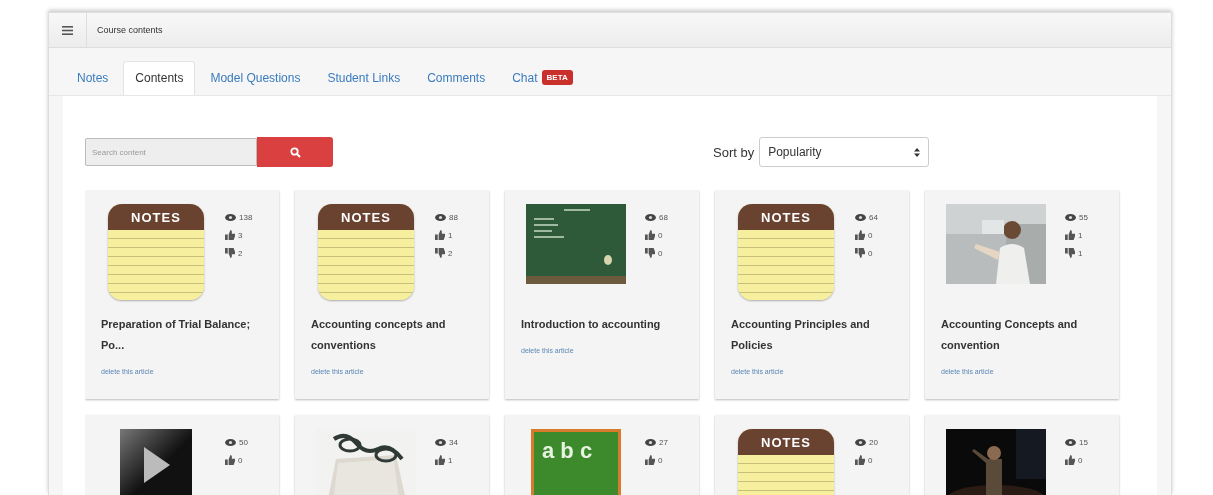 This screenshot has height=495, width=1213. I want to click on tab: Model Questions, so click(255, 78).